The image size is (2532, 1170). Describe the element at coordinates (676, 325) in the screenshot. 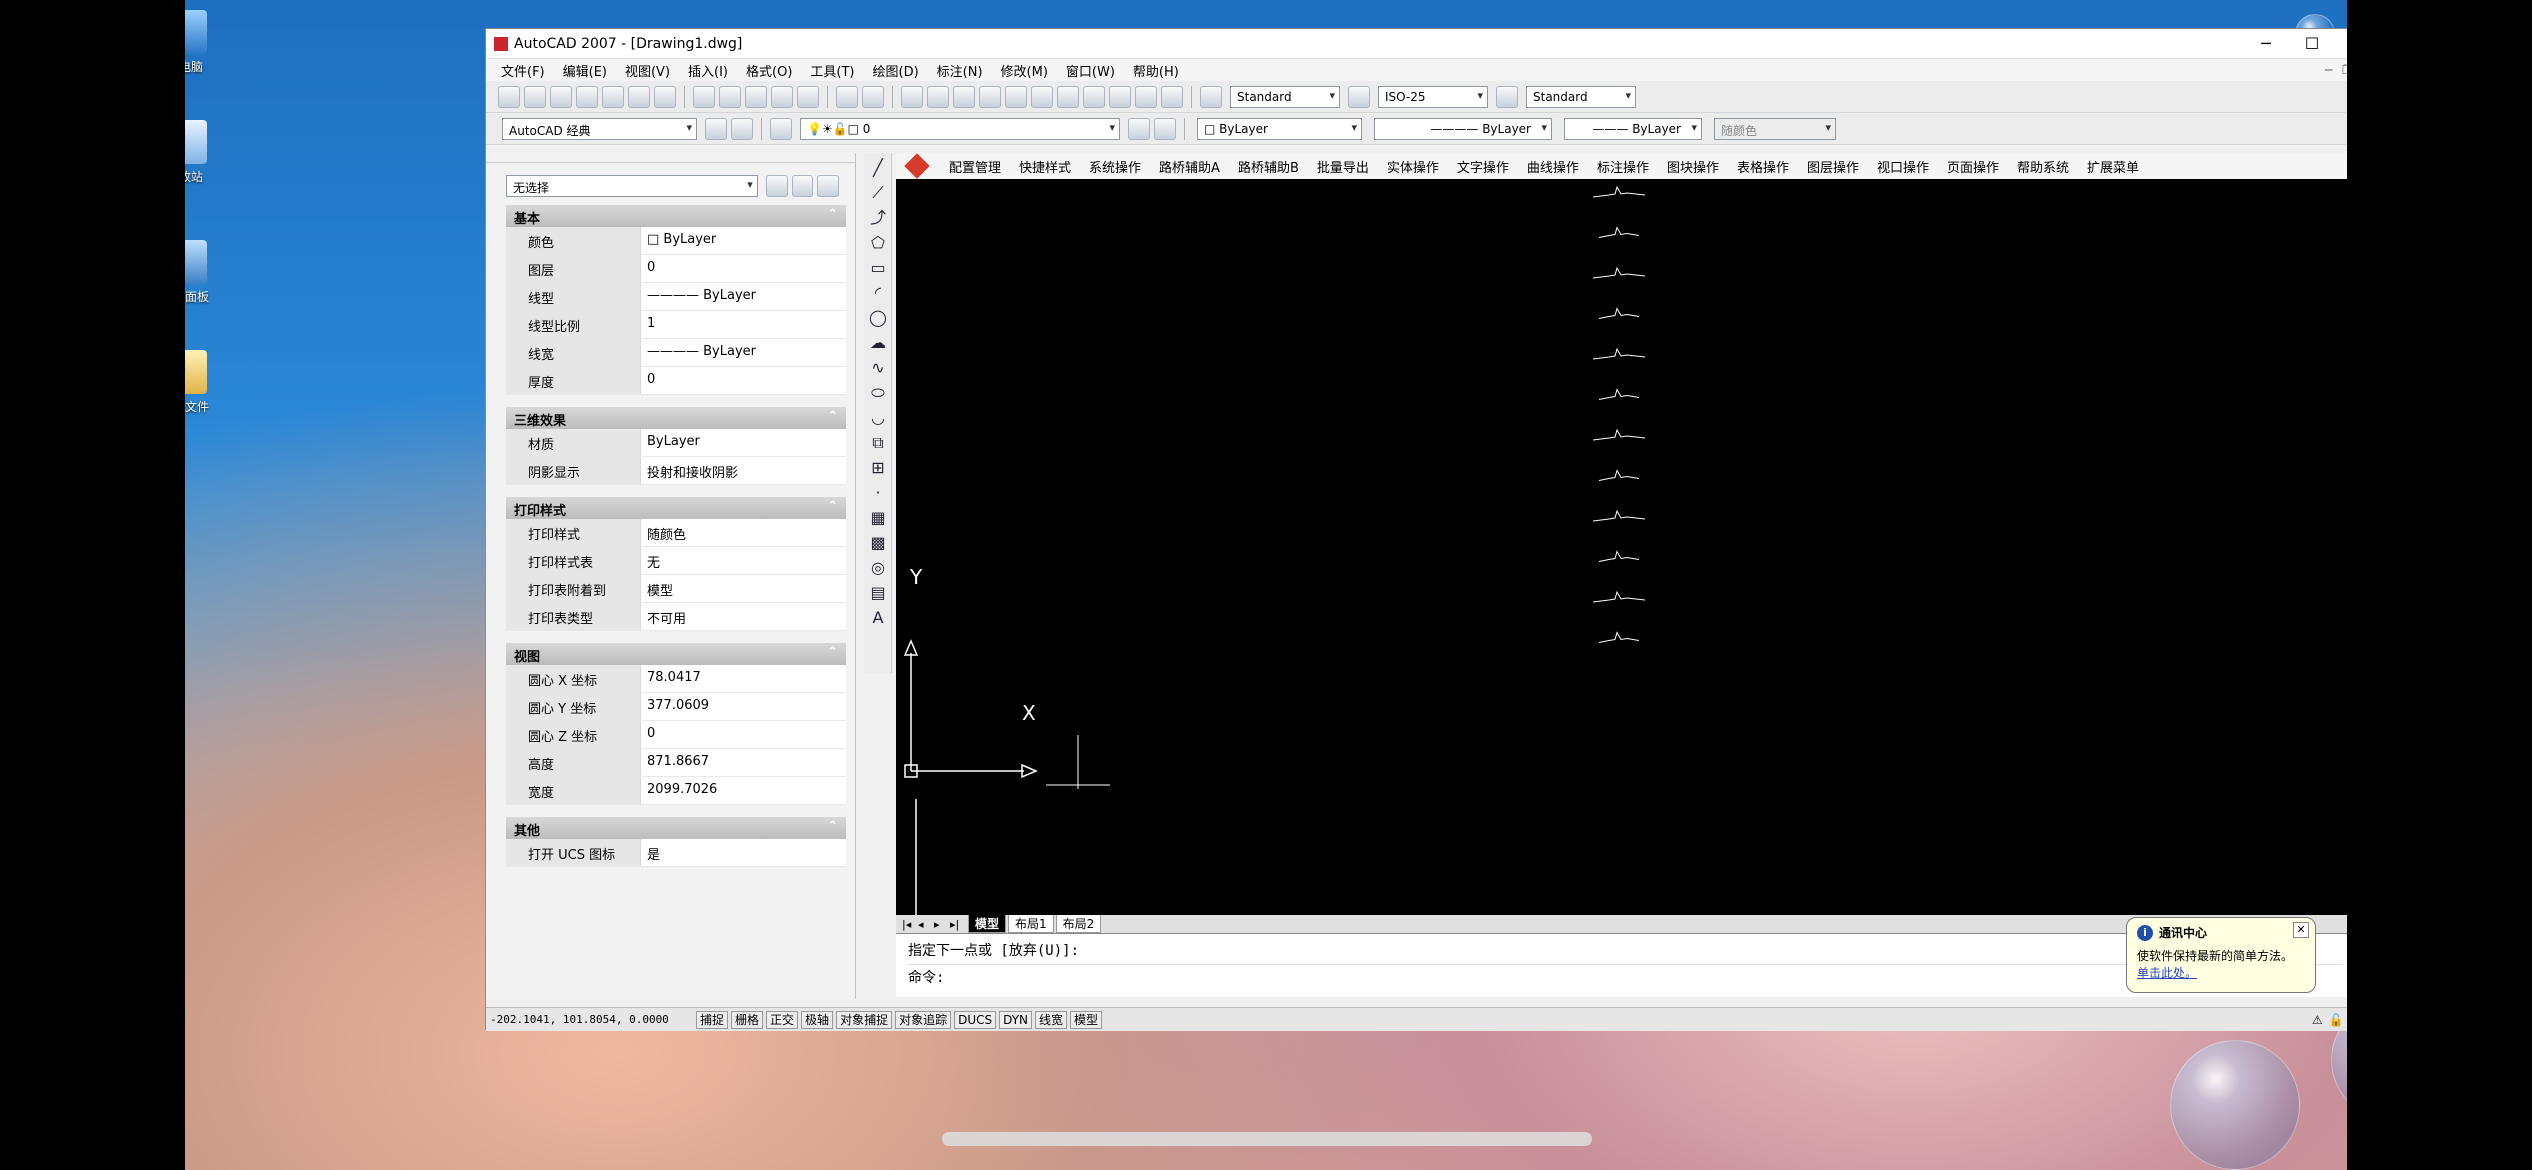

I see `property-row: 线型比例 1` at that location.